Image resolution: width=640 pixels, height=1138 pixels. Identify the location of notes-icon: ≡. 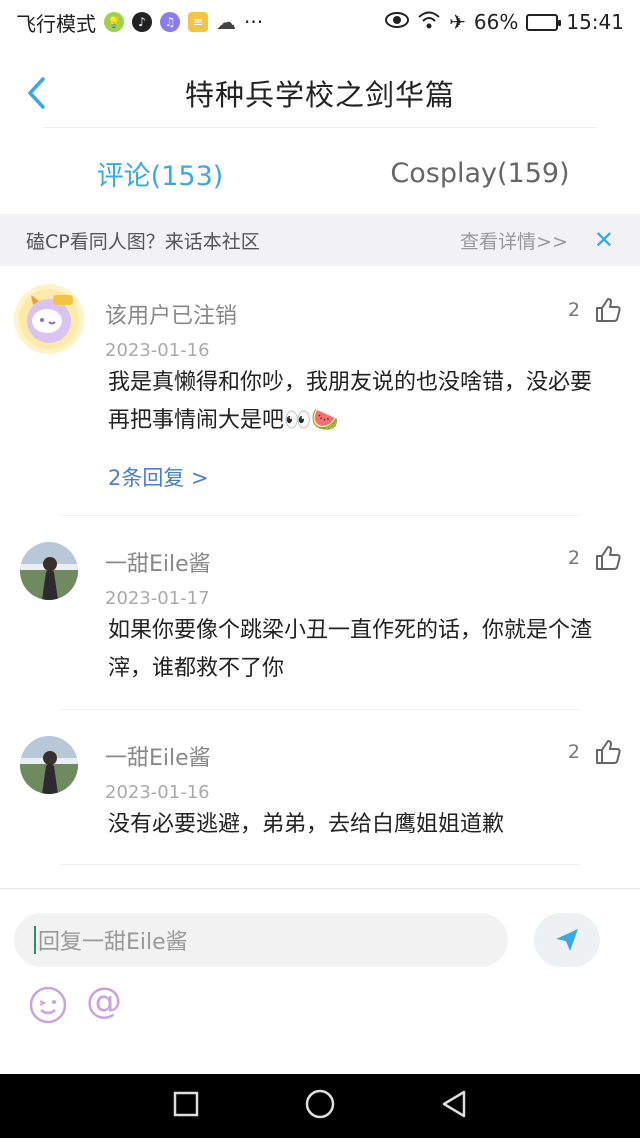
(198, 22).